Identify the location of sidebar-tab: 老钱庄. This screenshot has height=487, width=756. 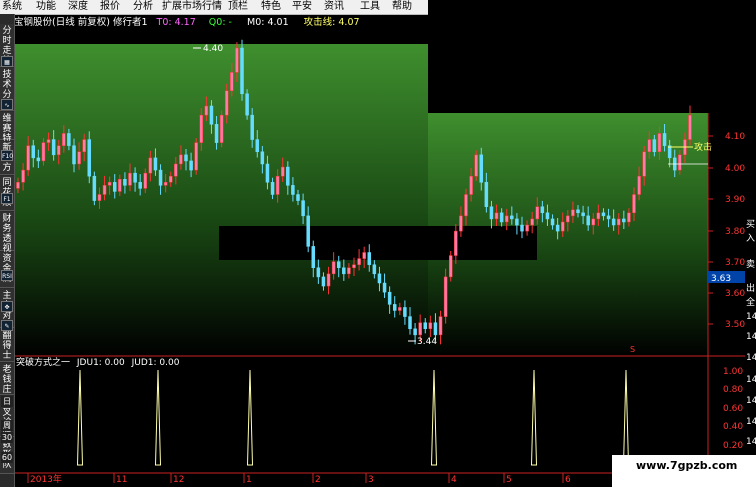
(7, 379).